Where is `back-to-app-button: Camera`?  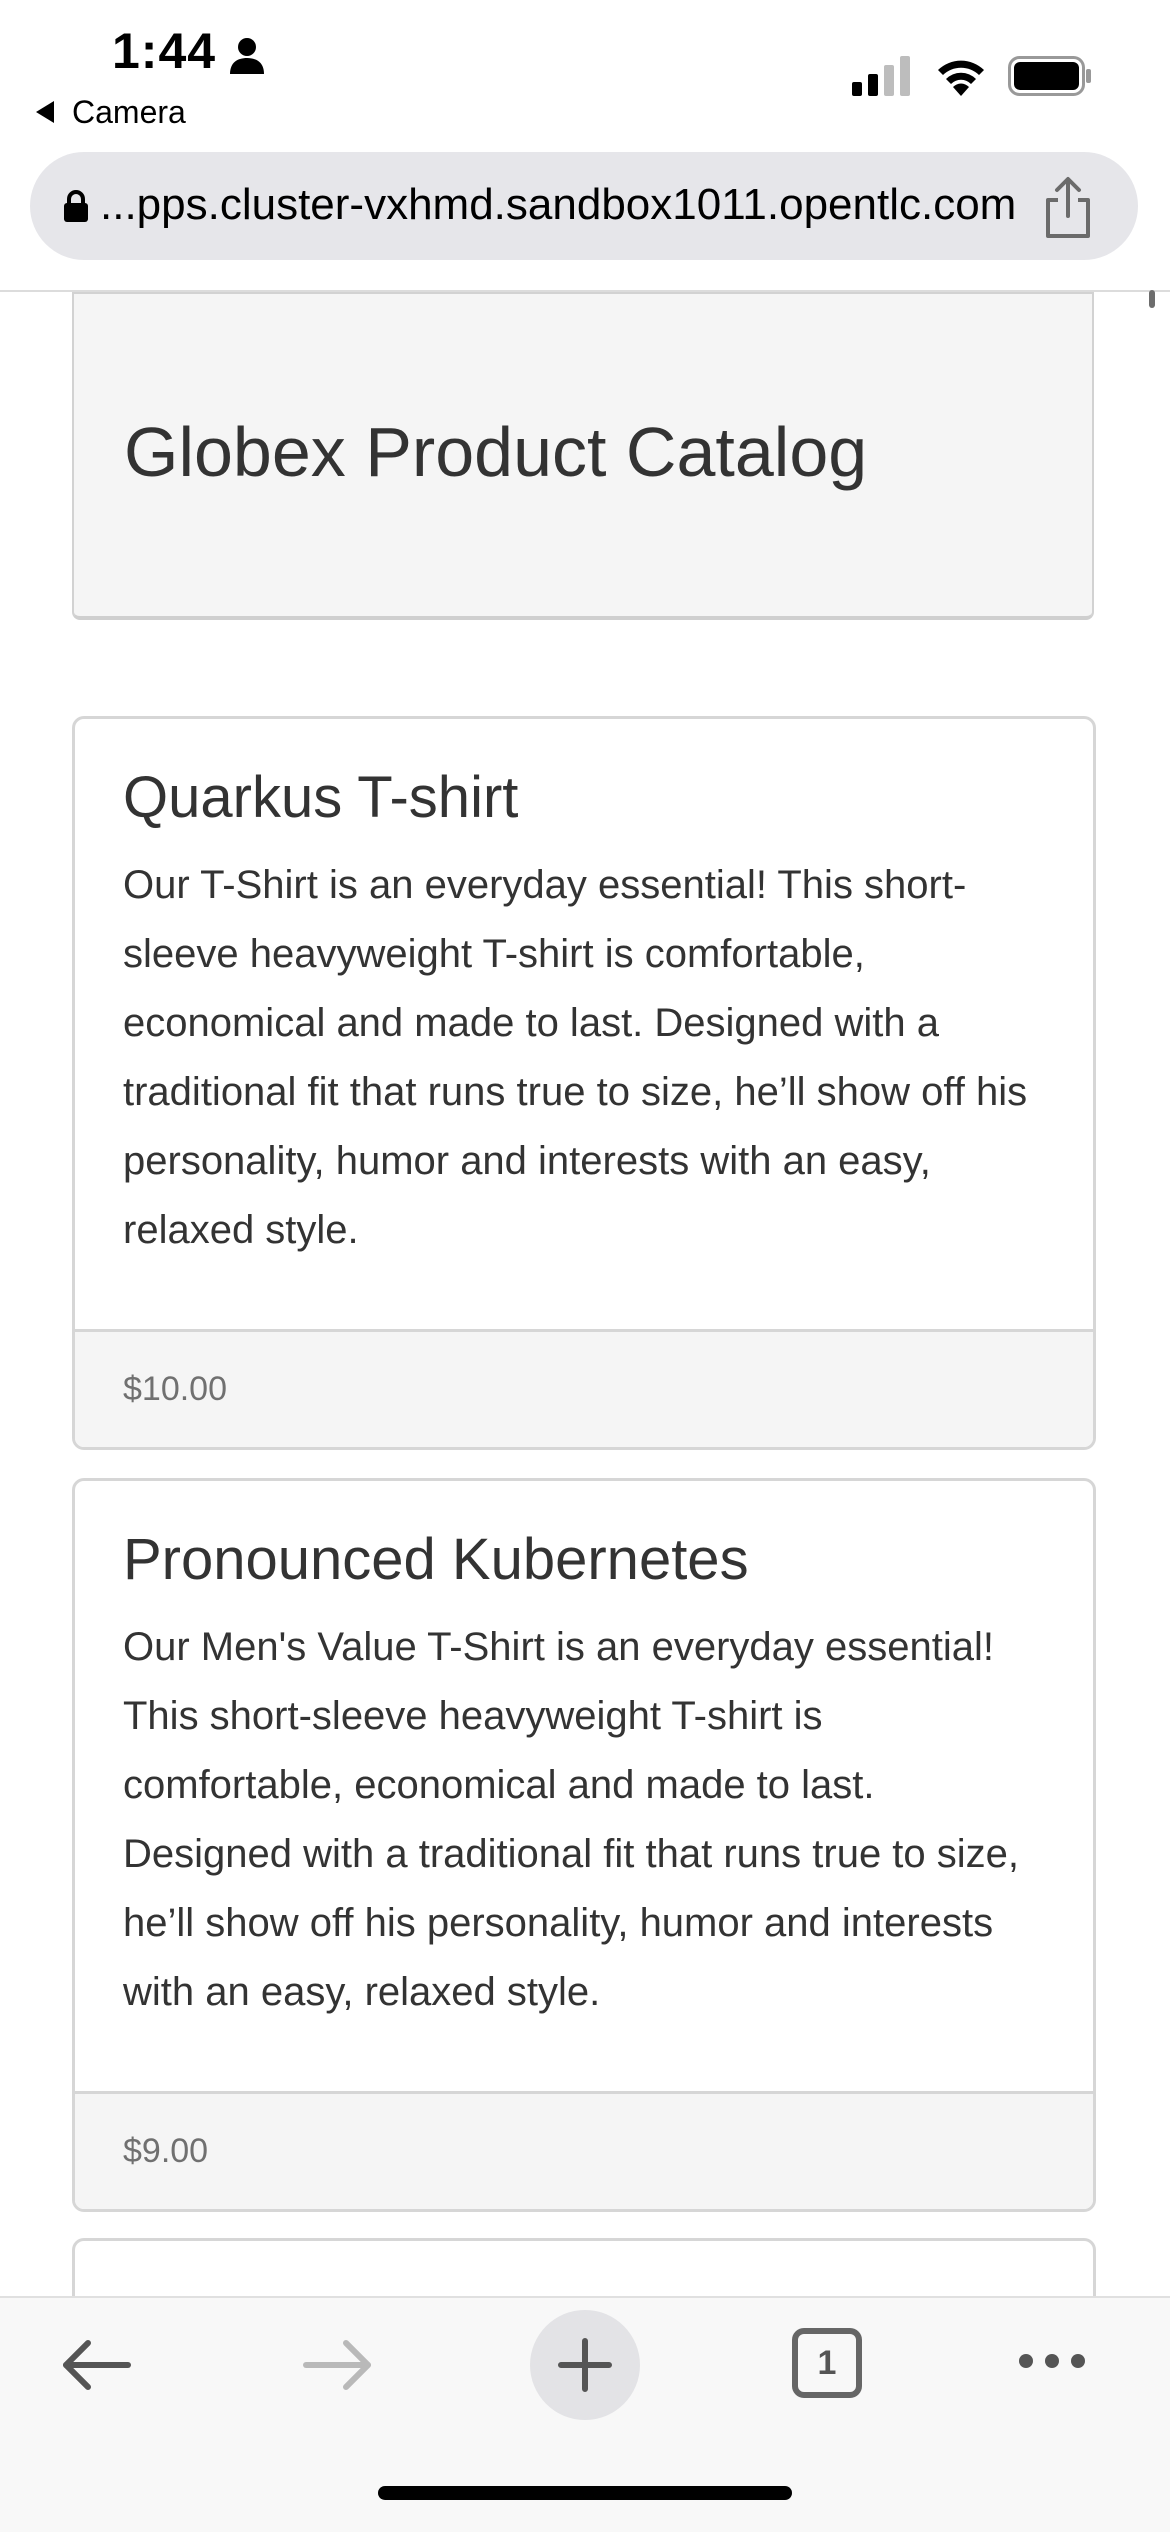
back-to-app-button: Camera is located at coordinates (111, 112).